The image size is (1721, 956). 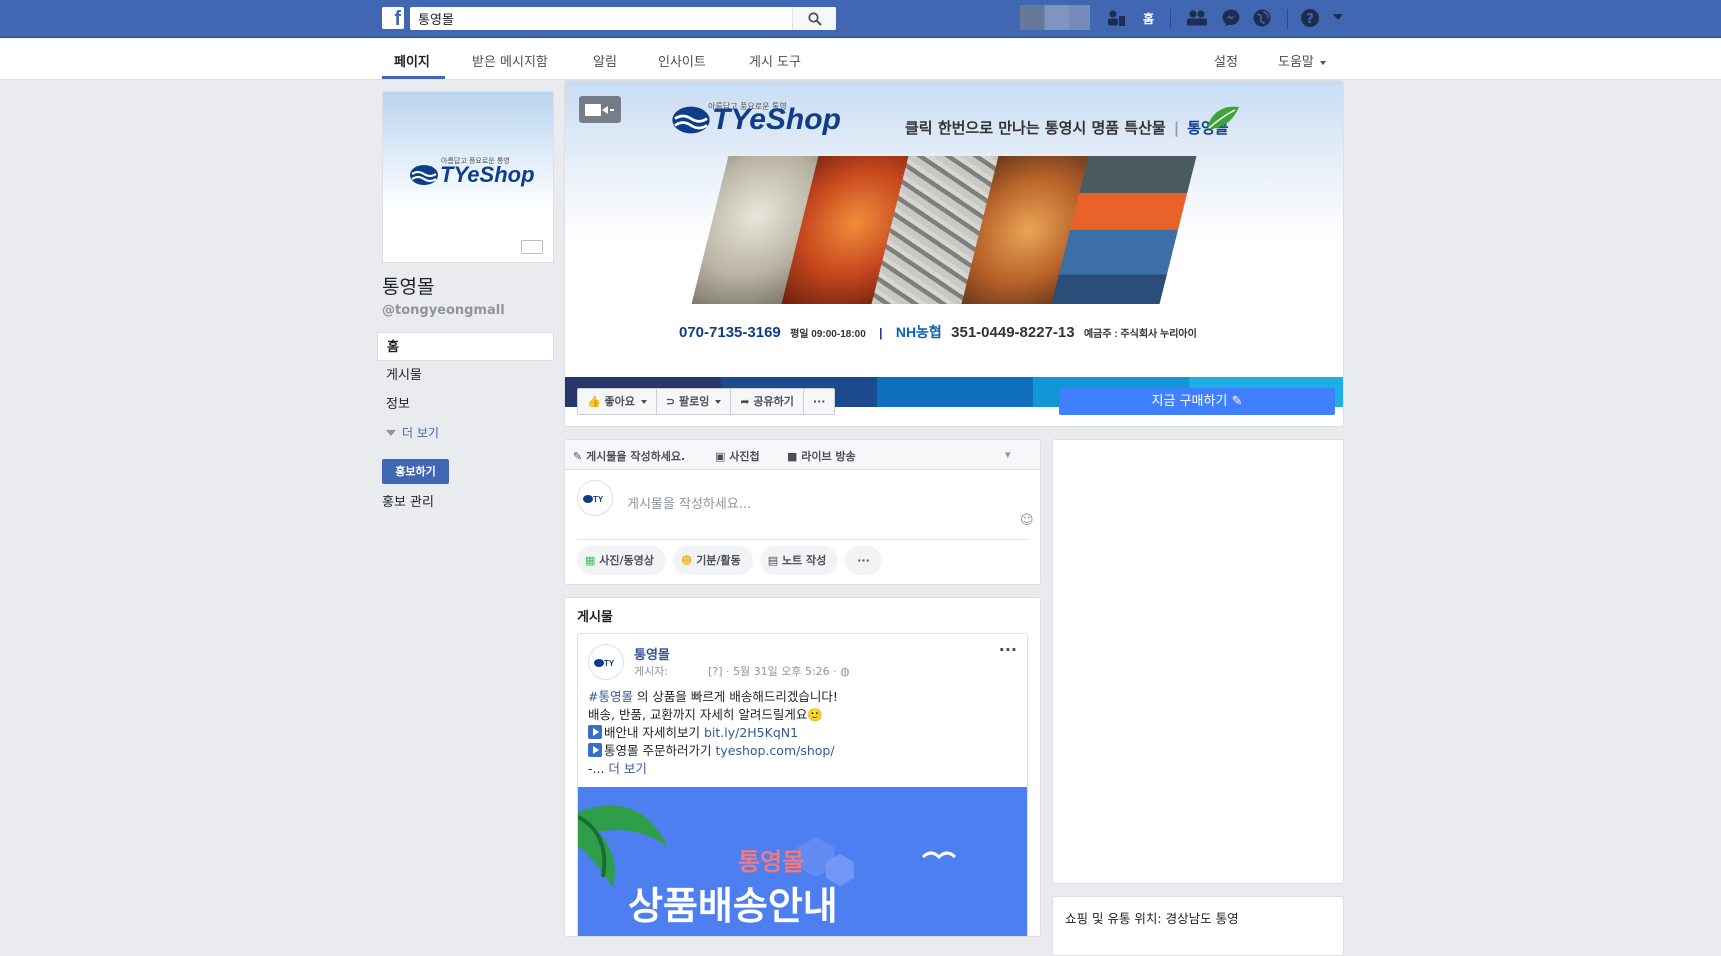 What do you see at coordinates (1013, 332) in the screenshot?
I see `cover-account: 351-0449-8227-13` at bounding box center [1013, 332].